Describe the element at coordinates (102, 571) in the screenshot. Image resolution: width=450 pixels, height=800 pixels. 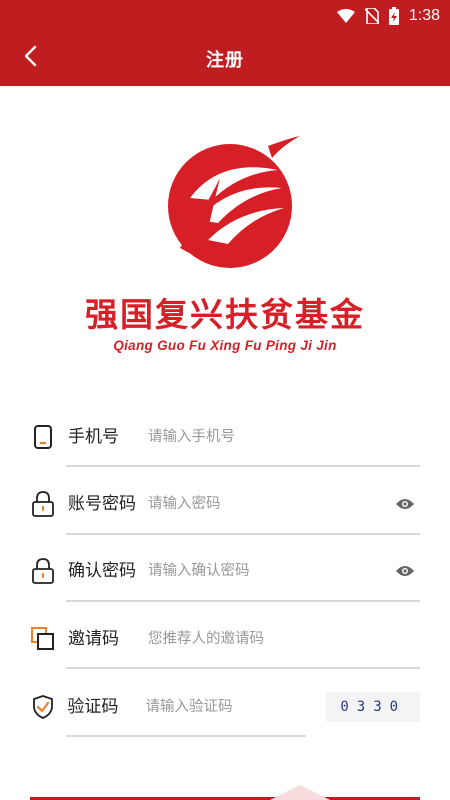
I see `confirm-password-label: 确认密码` at that location.